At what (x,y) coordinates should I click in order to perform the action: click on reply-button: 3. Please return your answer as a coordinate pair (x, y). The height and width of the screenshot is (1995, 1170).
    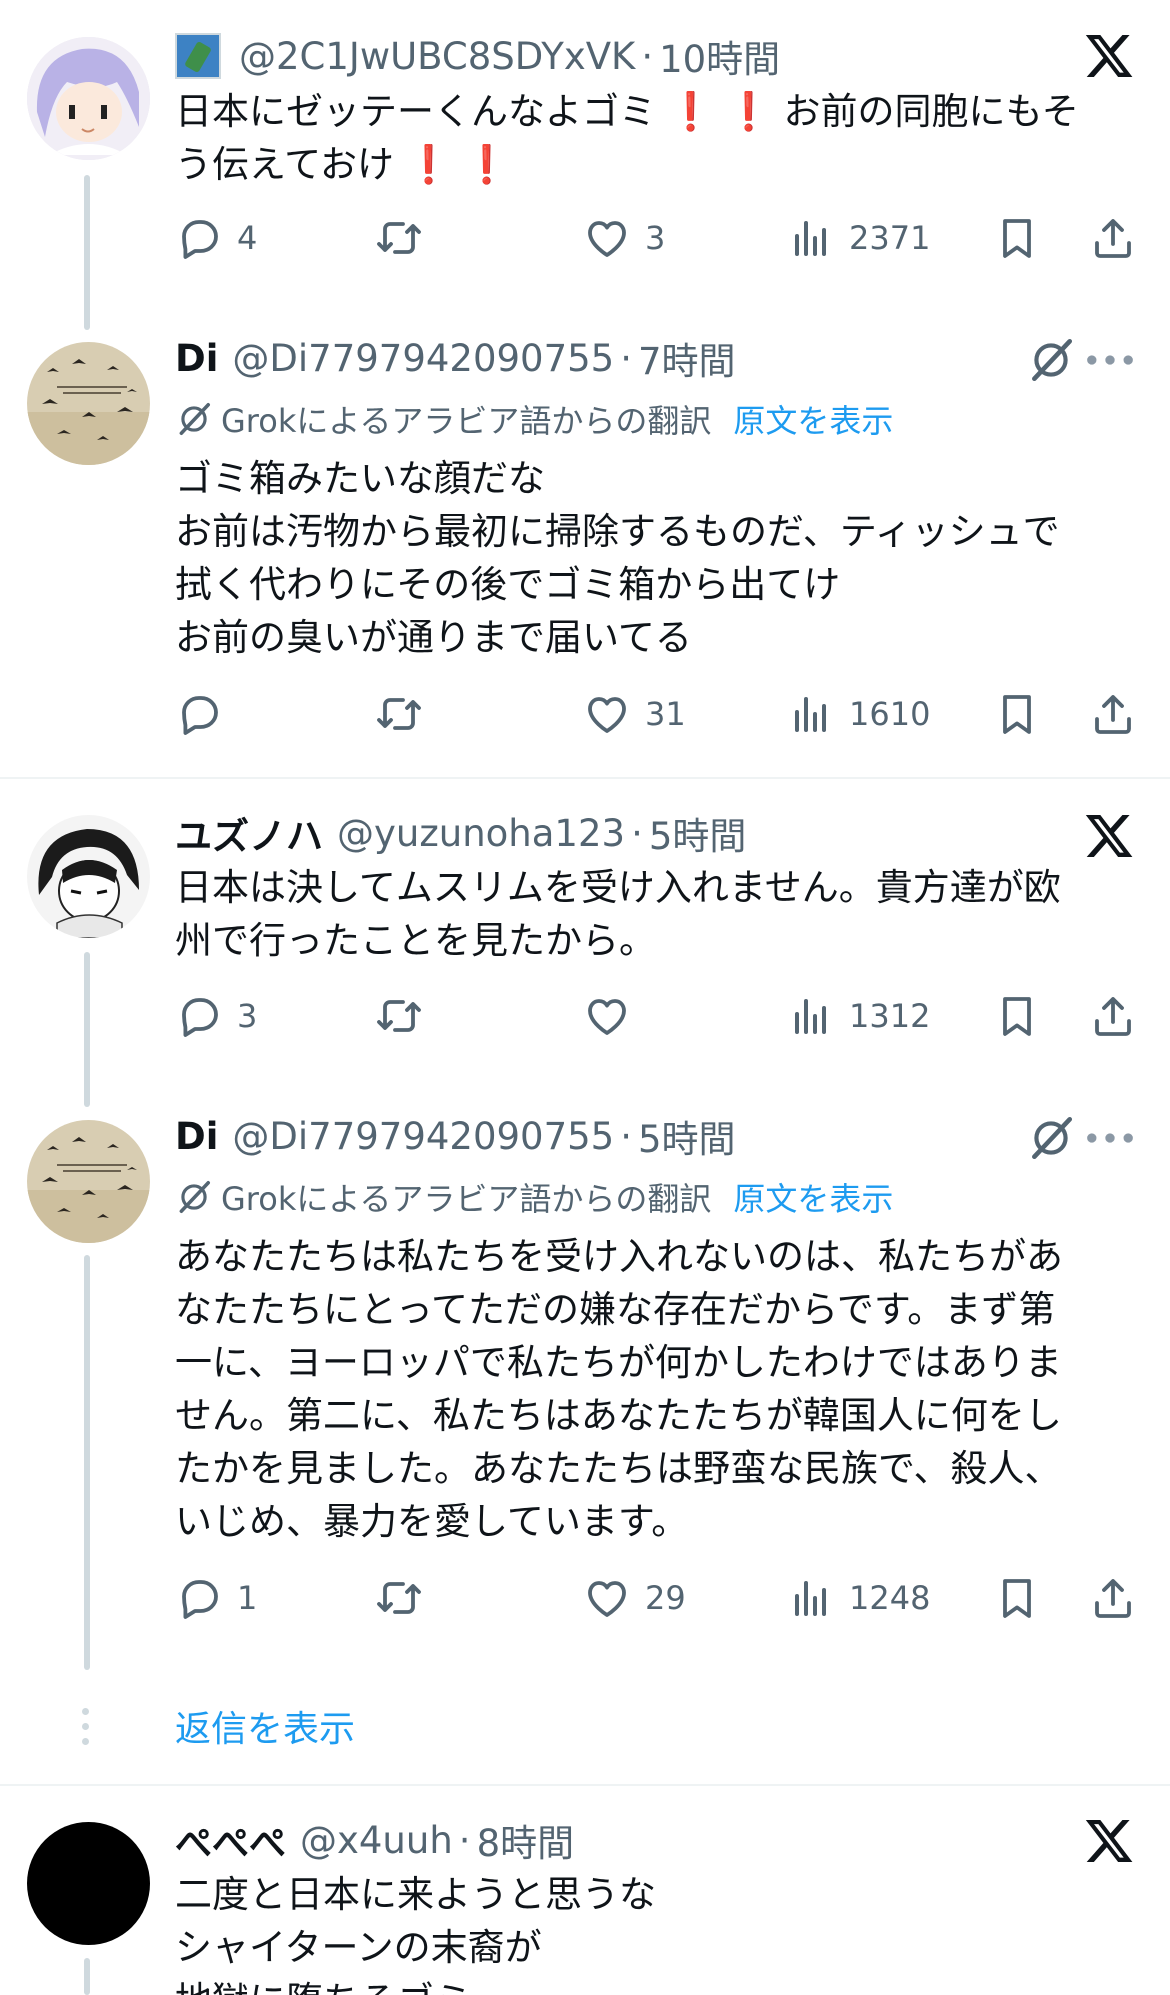
    Looking at the image, I should click on (216, 1016).